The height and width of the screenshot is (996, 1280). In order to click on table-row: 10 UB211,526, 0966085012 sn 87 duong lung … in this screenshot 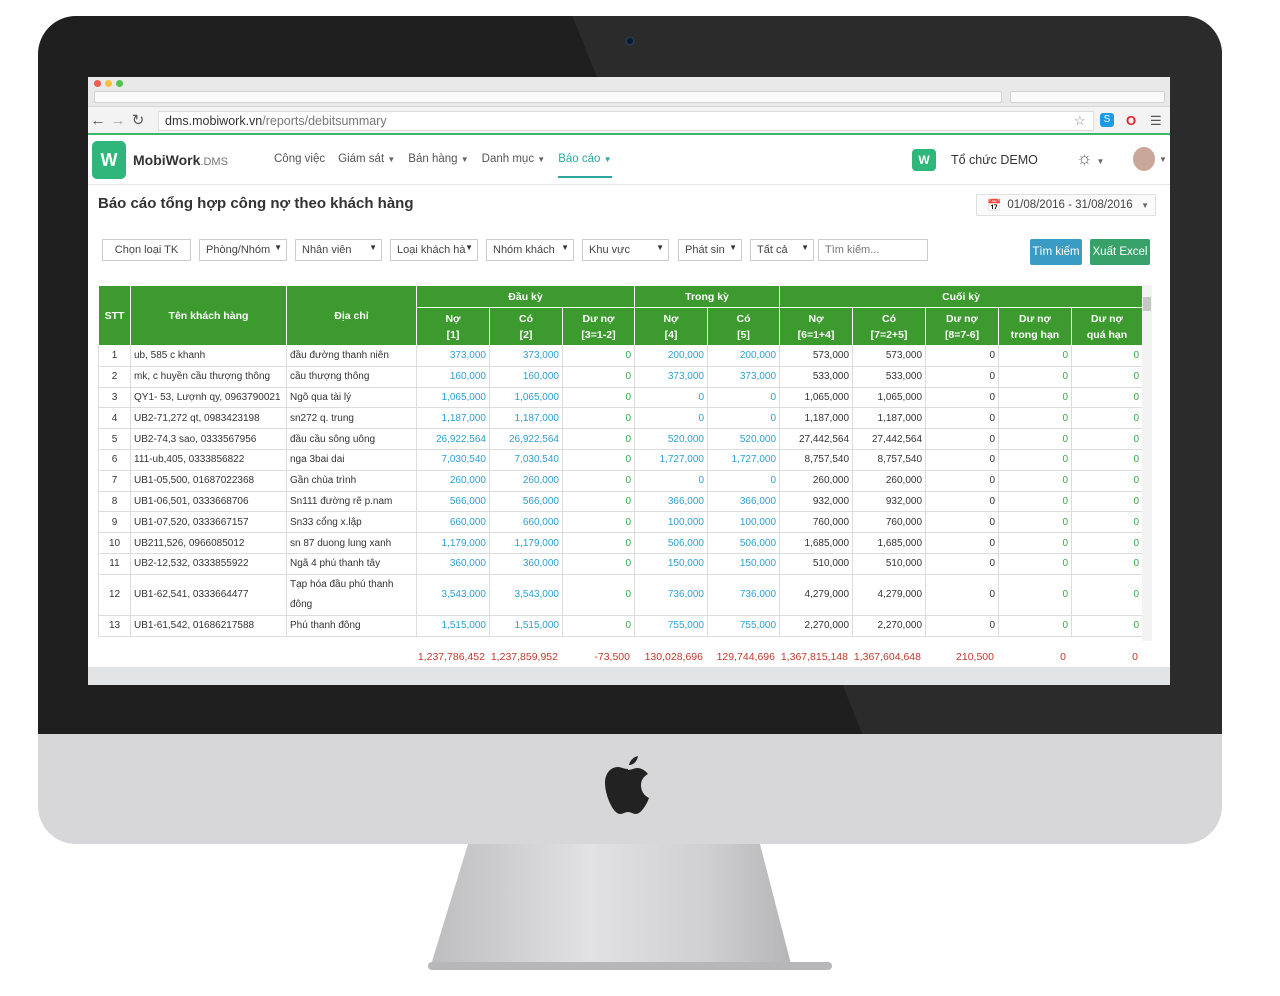, I will do `click(620, 543)`.